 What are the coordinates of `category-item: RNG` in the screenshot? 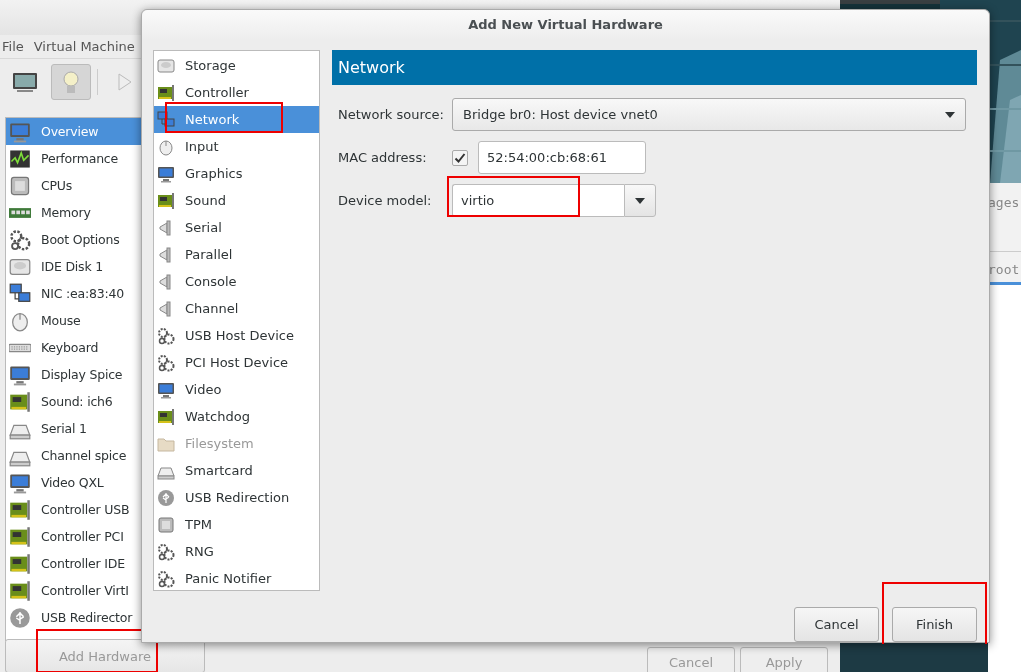 It's located at (236, 551).